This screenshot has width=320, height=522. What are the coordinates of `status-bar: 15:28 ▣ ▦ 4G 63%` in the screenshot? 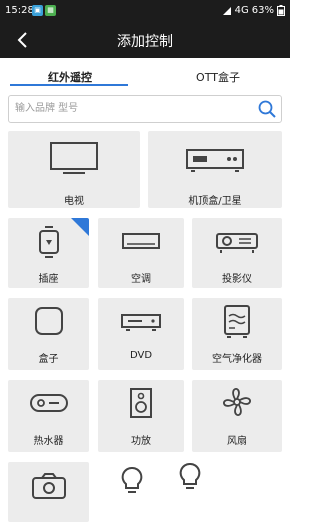 It's located at (145, 11).